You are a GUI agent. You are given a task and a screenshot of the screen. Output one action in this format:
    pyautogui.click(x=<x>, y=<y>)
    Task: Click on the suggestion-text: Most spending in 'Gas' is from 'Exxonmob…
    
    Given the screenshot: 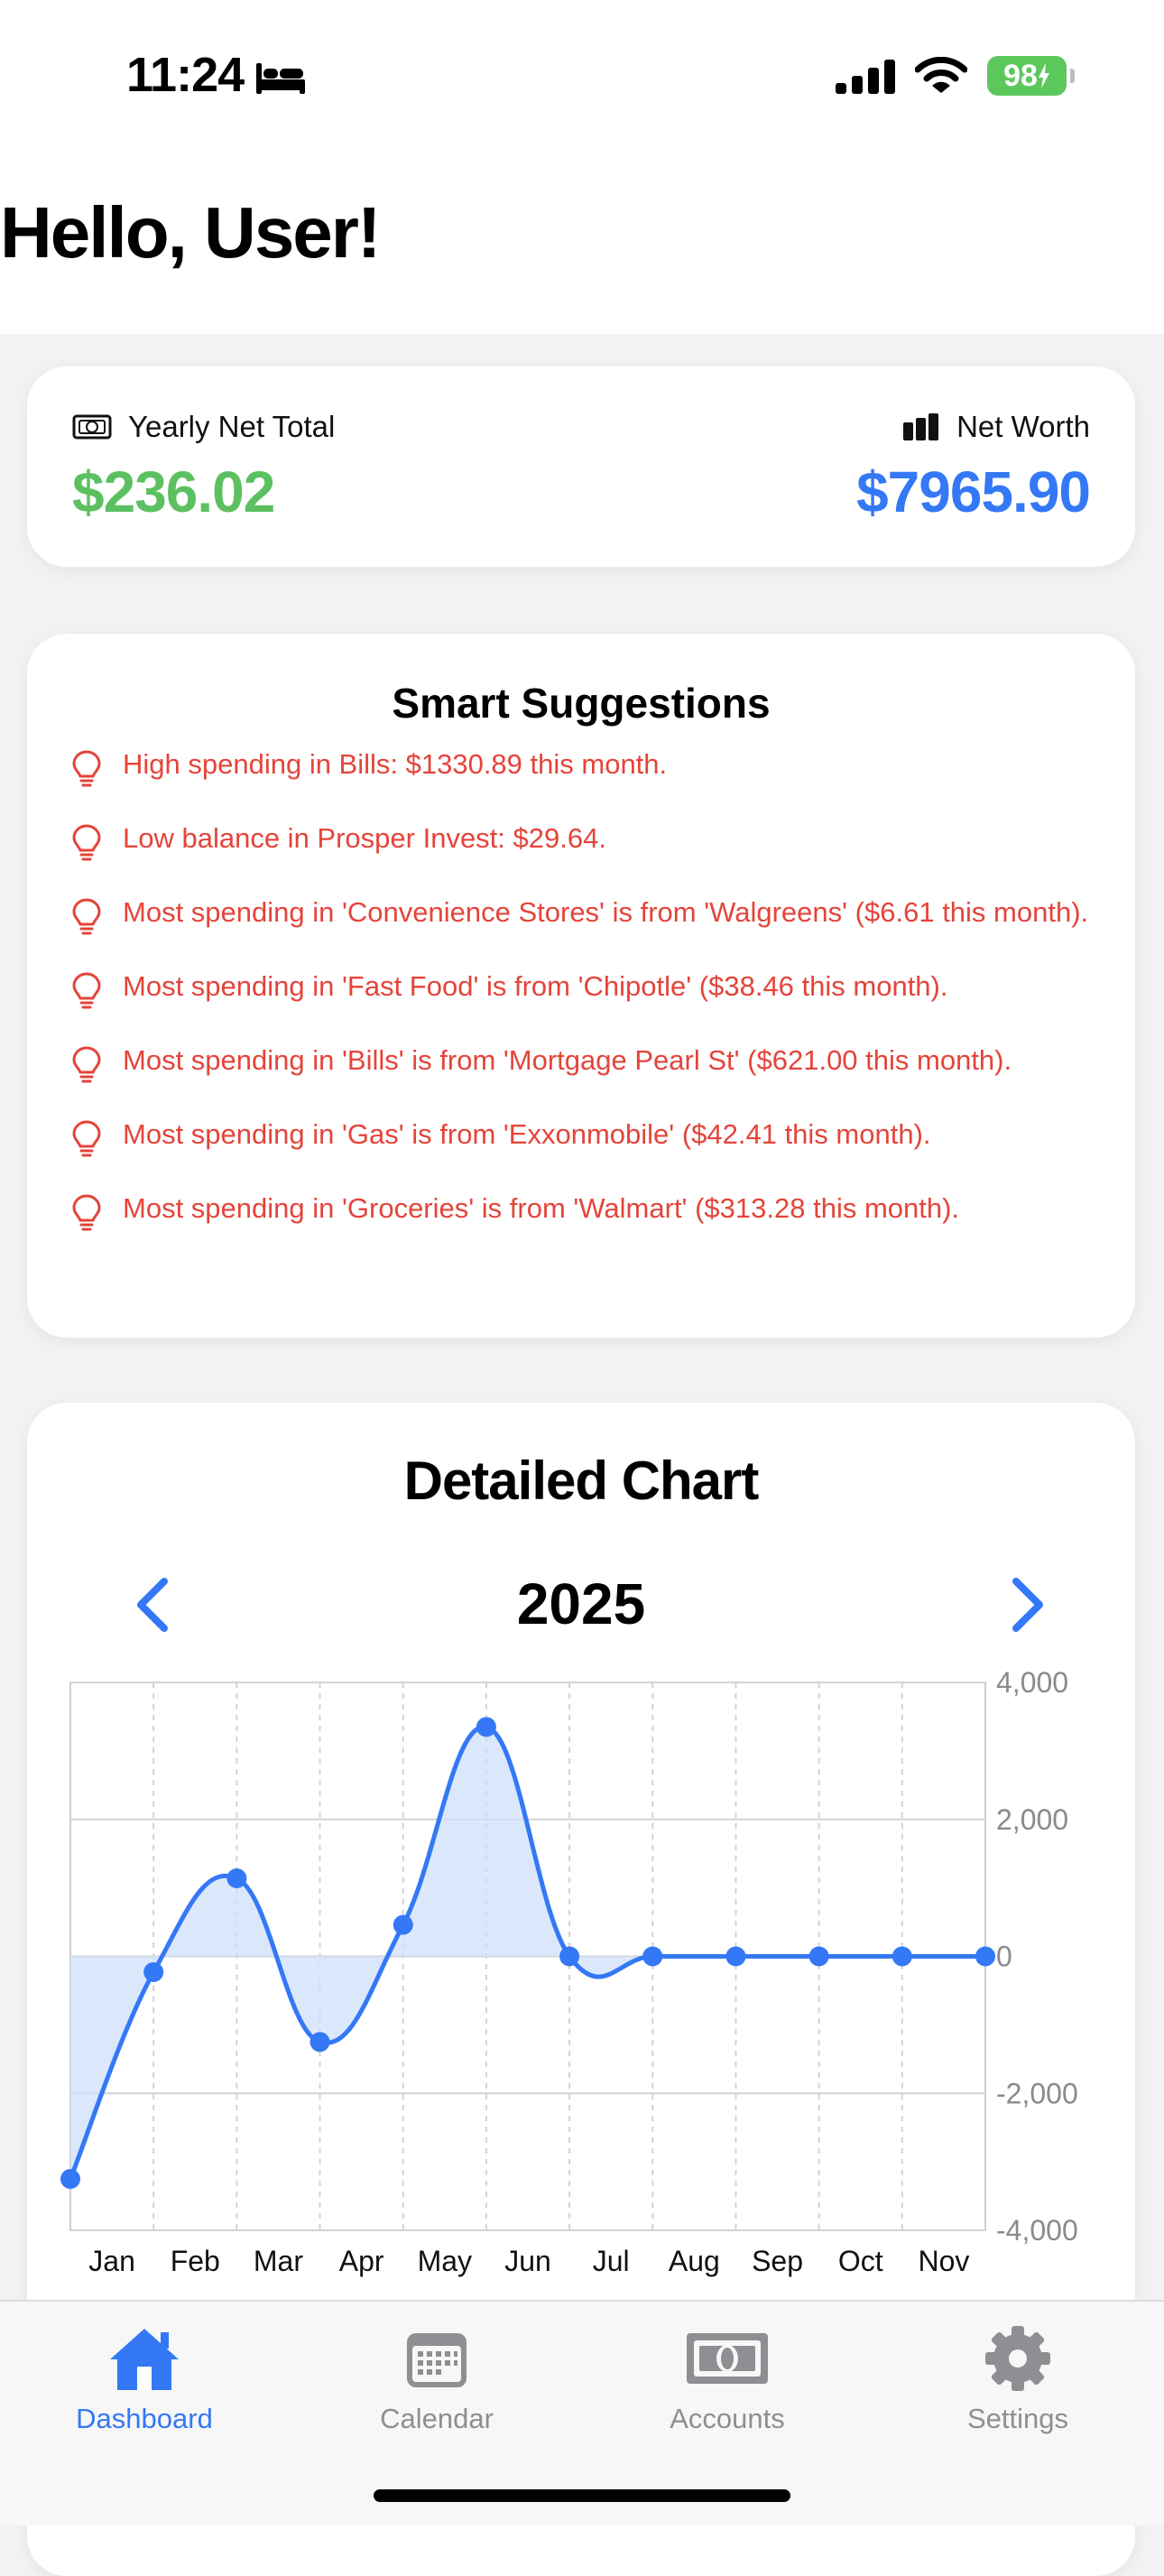 What is the action you would take?
    pyautogui.click(x=527, y=1134)
    